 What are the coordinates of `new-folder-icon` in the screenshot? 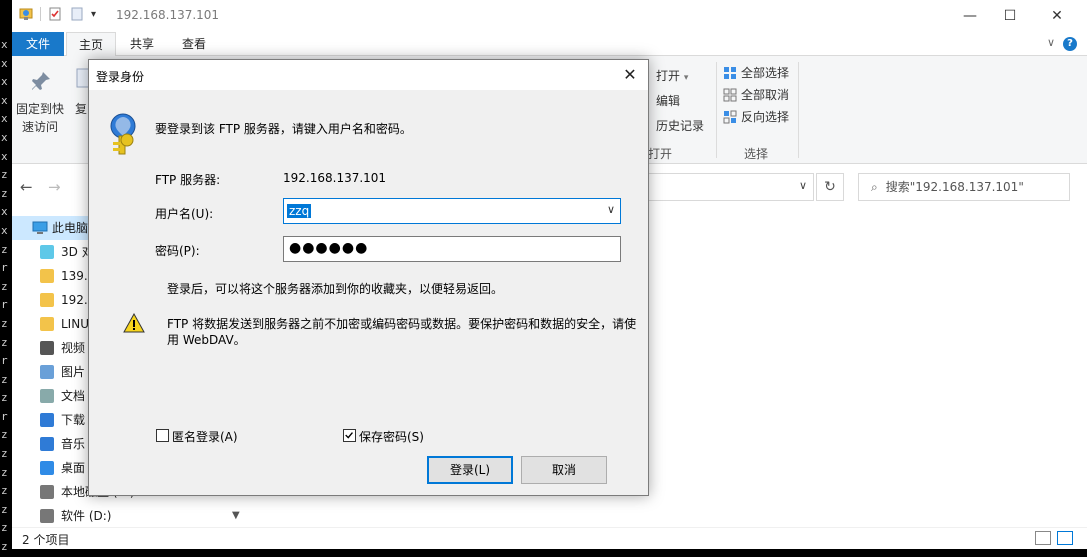 It's located at (77, 14).